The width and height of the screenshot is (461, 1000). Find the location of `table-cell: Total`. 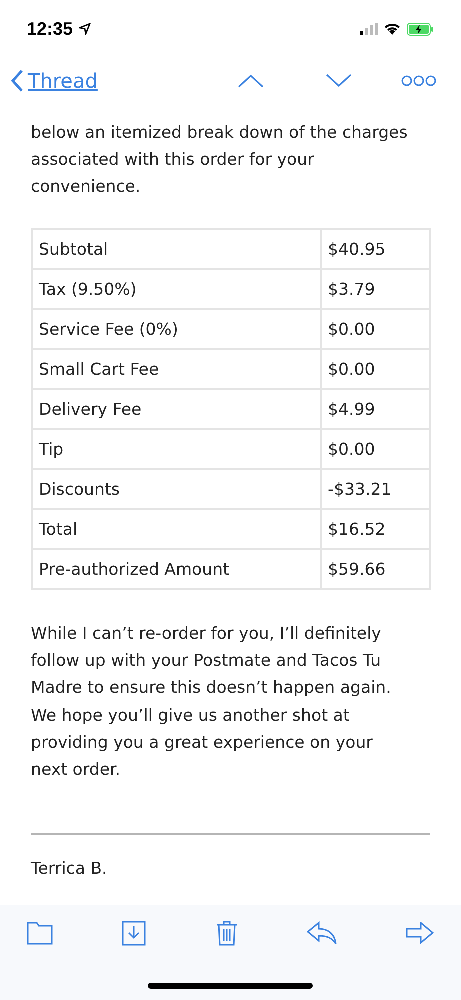

table-cell: Total is located at coordinates (176, 529).